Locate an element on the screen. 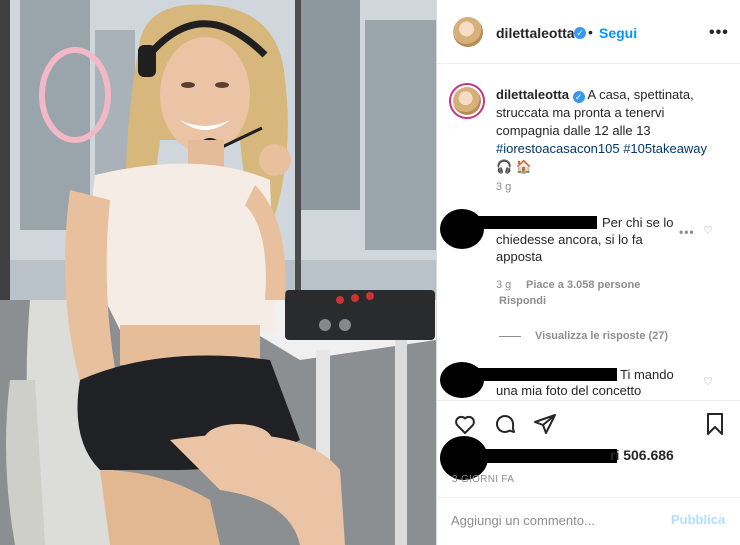 Image resolution: width=740 pixels, height=545 pixels. comment-1-more-icon: ••• is located at coordinates (687, 232).